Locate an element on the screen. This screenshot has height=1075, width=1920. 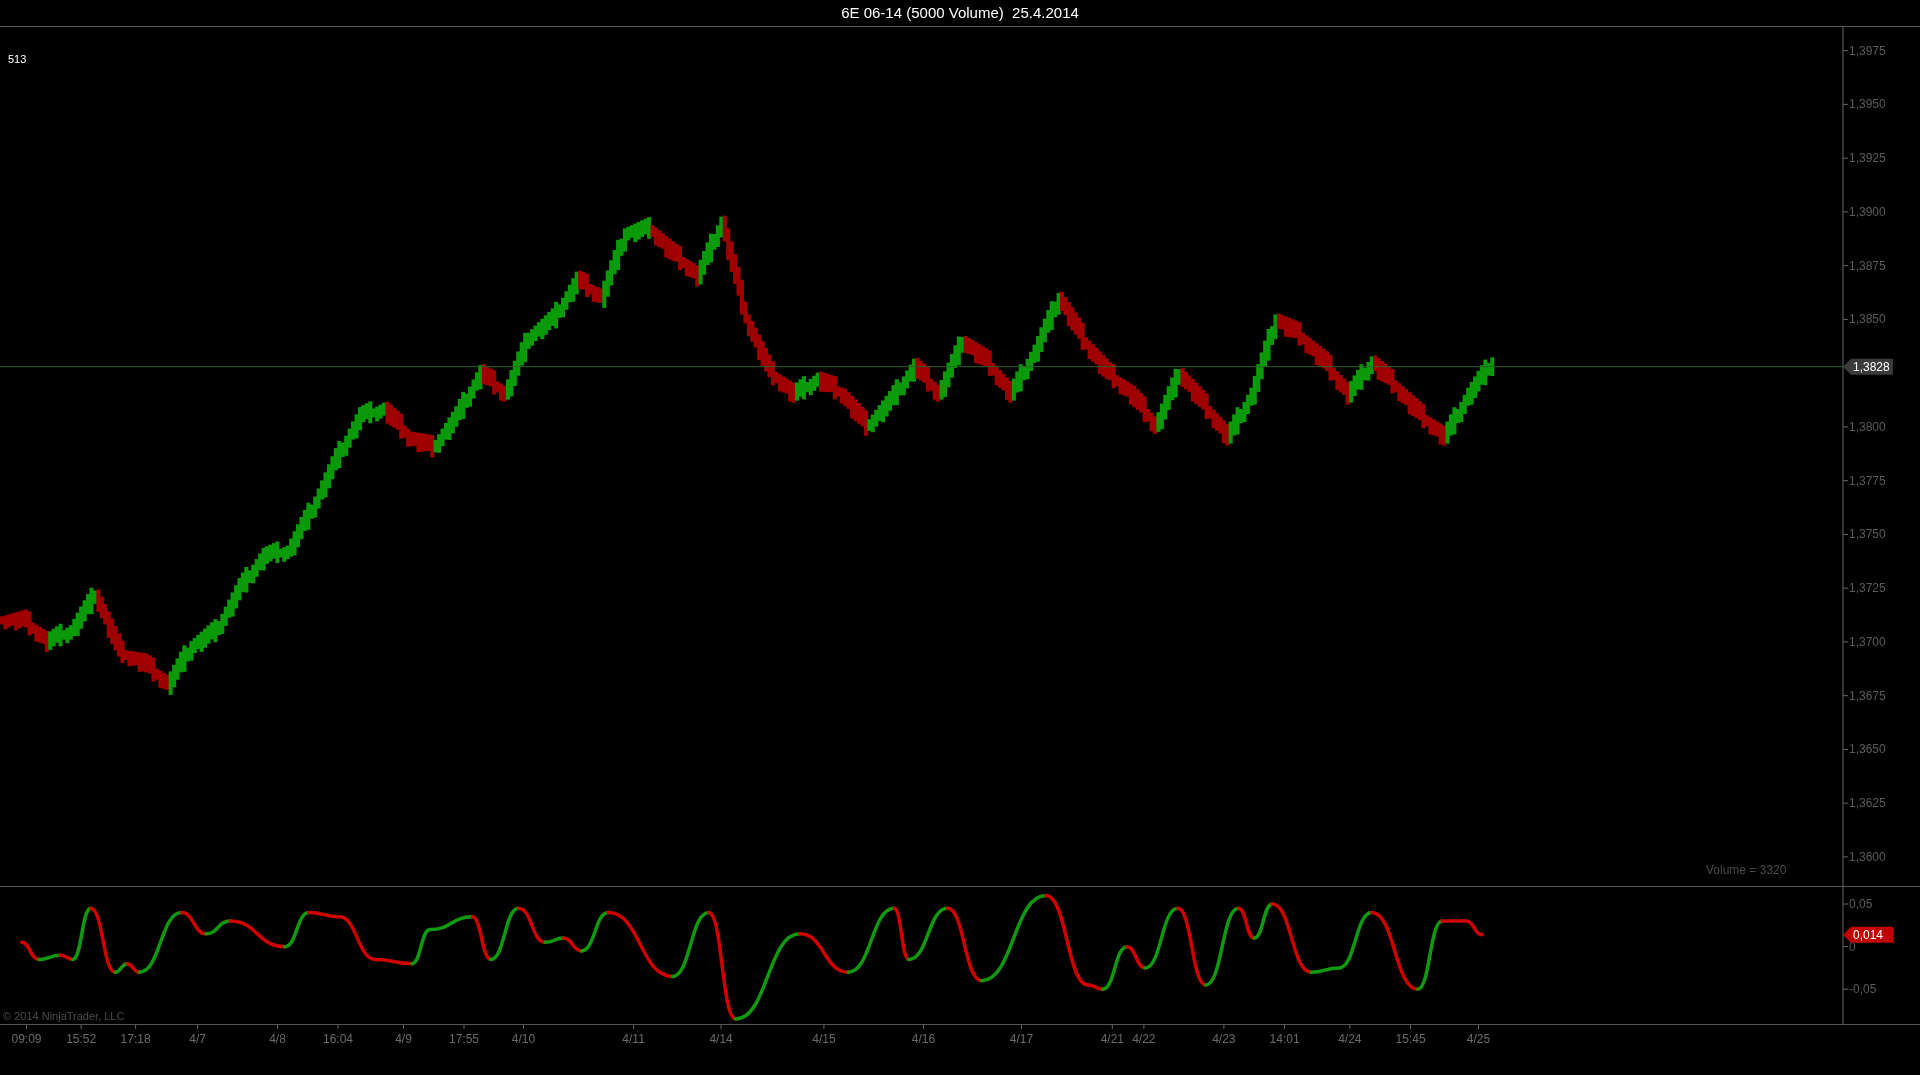
axis-tick-label: 1,3950 is located at coordinates (1864, 104).